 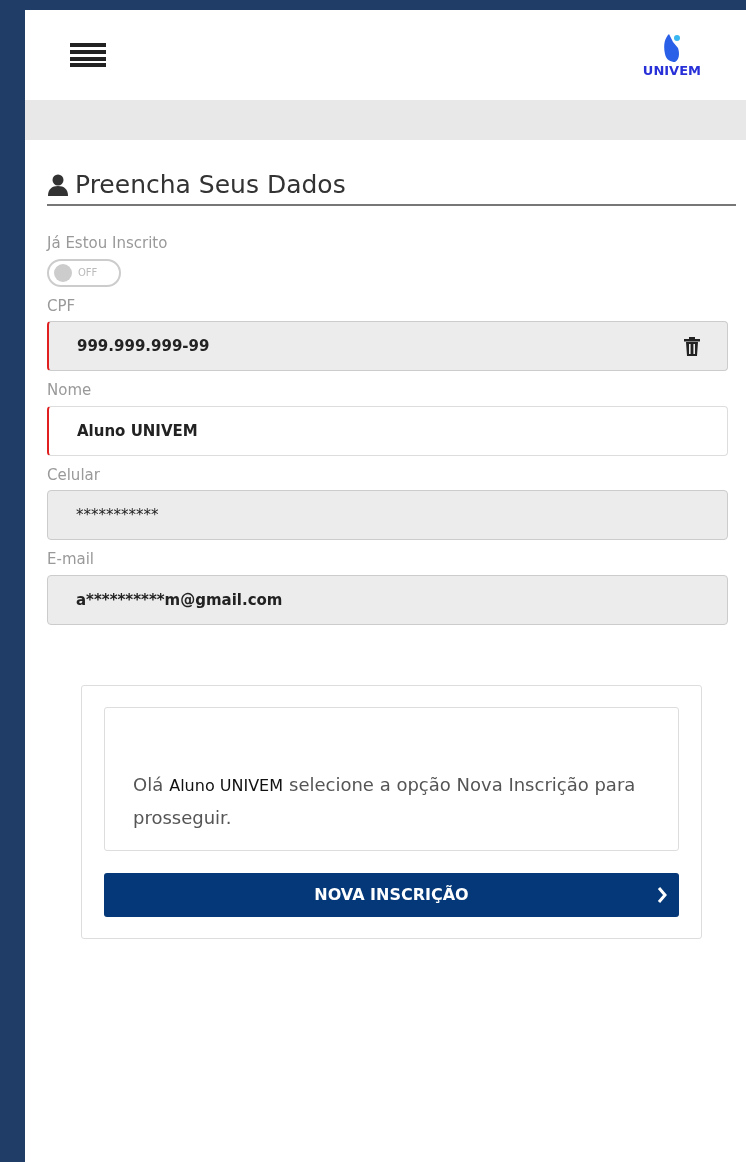 What do you see at coordinates (391, 895) in the screenshot?
I see `new-registration-button: NOVA INSCRIÇÃO` at bounding box center [391, 895].